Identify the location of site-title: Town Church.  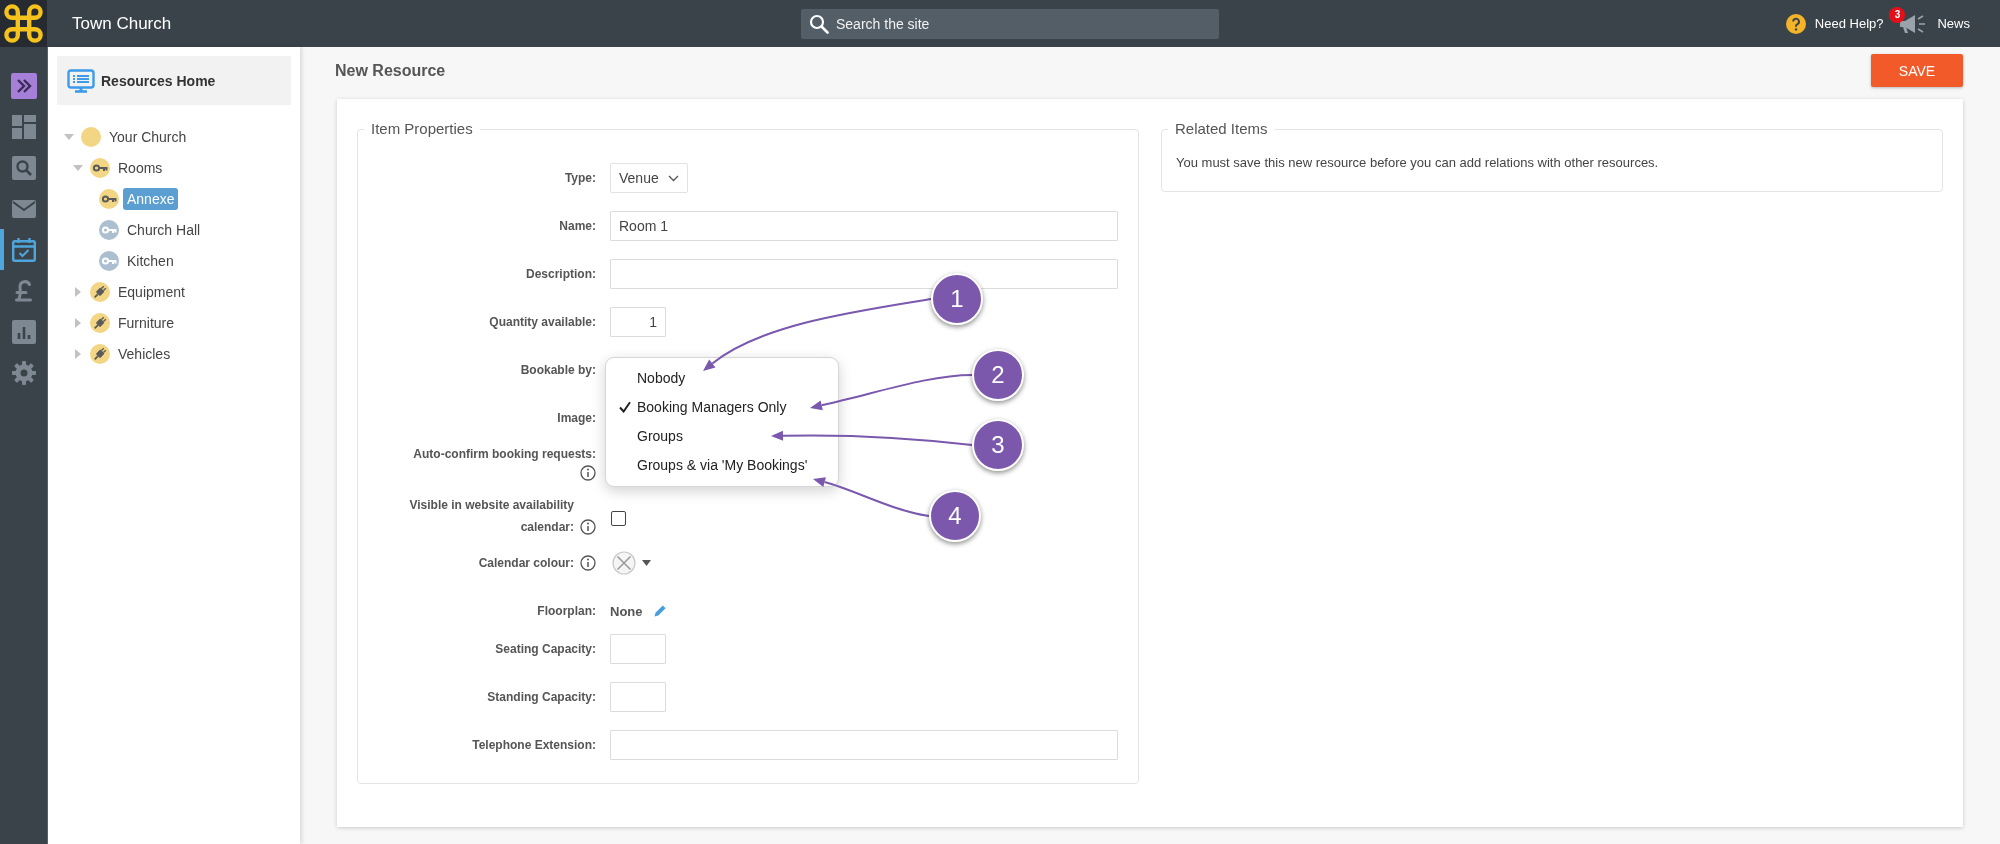
(122, 23).